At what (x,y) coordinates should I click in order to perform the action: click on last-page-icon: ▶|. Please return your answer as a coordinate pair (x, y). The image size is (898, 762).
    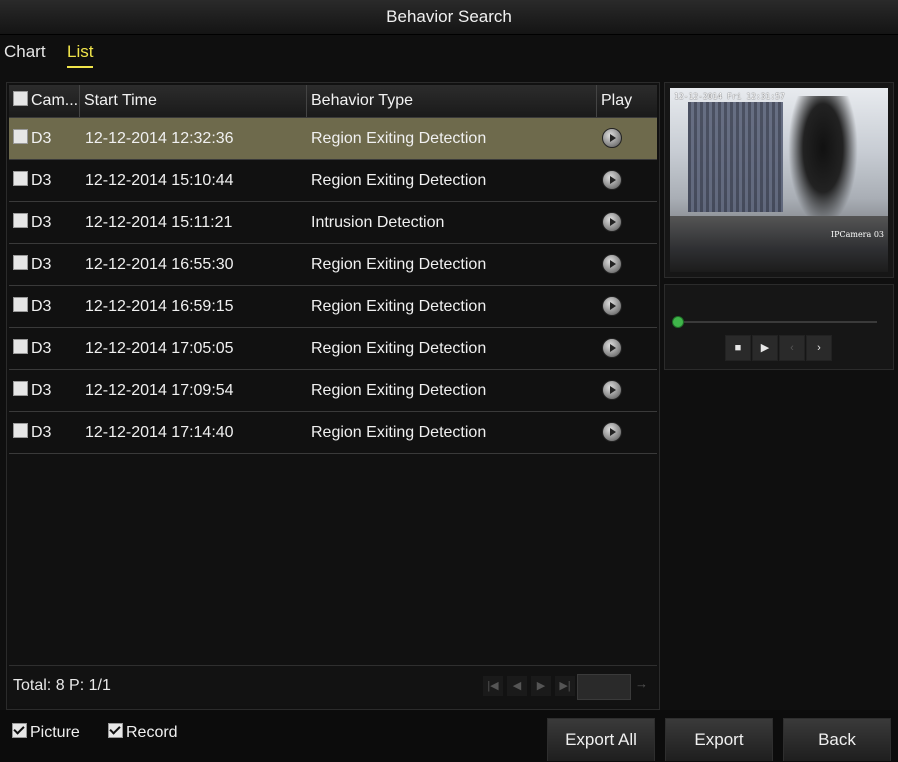
    Looking at the image, I should click on (565, 686).